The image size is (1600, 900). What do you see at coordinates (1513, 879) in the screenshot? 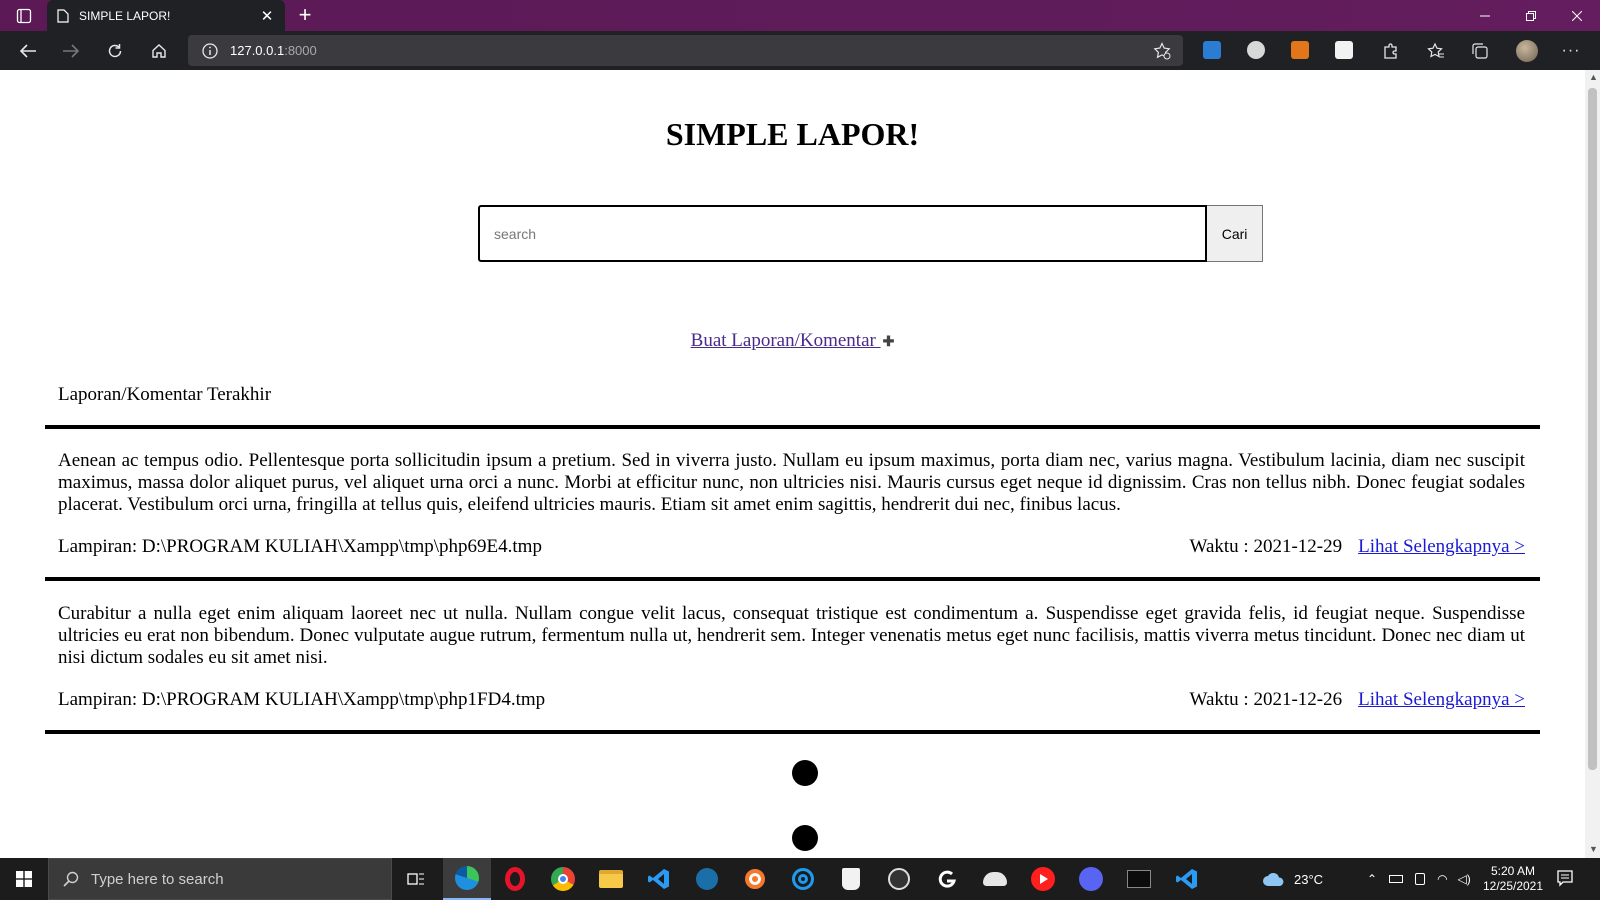
I see `taskbar-clock: 5:20 AM 12/25/2021` at bounding box center [1513, 879].